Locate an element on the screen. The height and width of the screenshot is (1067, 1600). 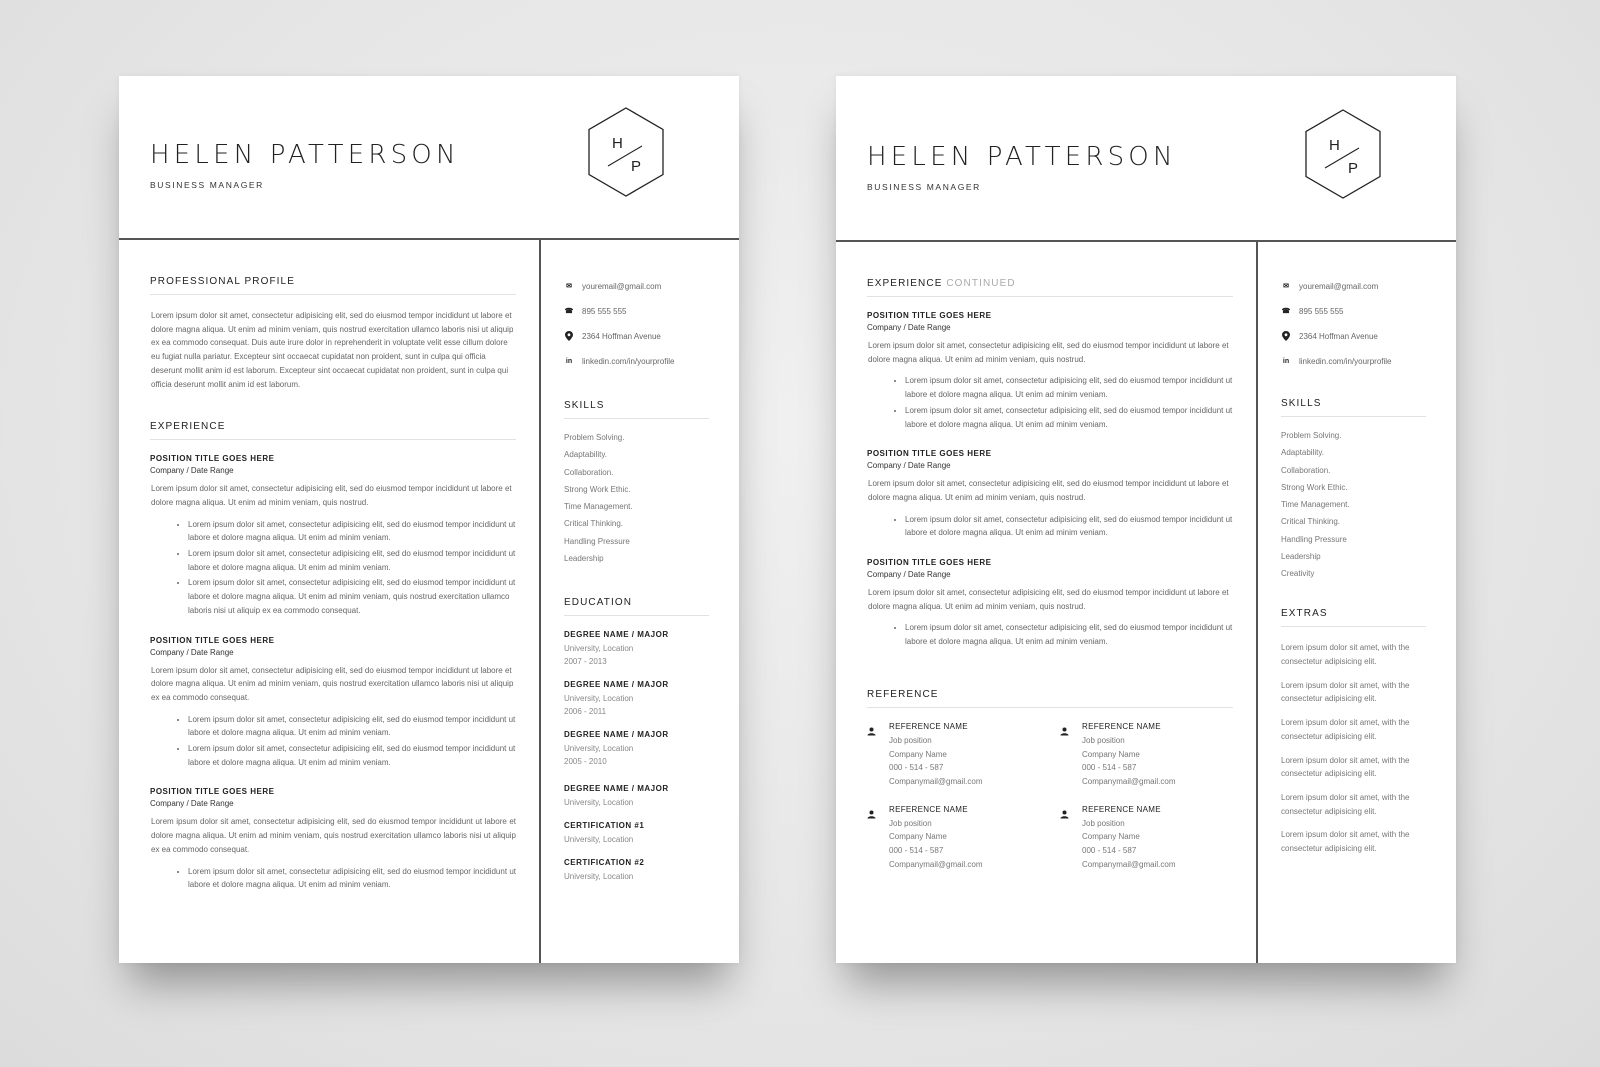
certification-title: CERTIFICATION #1 is located at coordinates (604, 826).